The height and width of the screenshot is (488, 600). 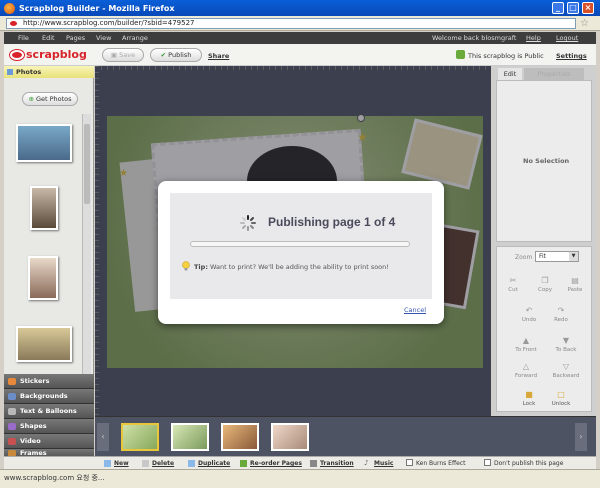 What do you see at coordinates (10, 72) in the screenshot?
I see `photos-icon` at bounding box center [10, 72].